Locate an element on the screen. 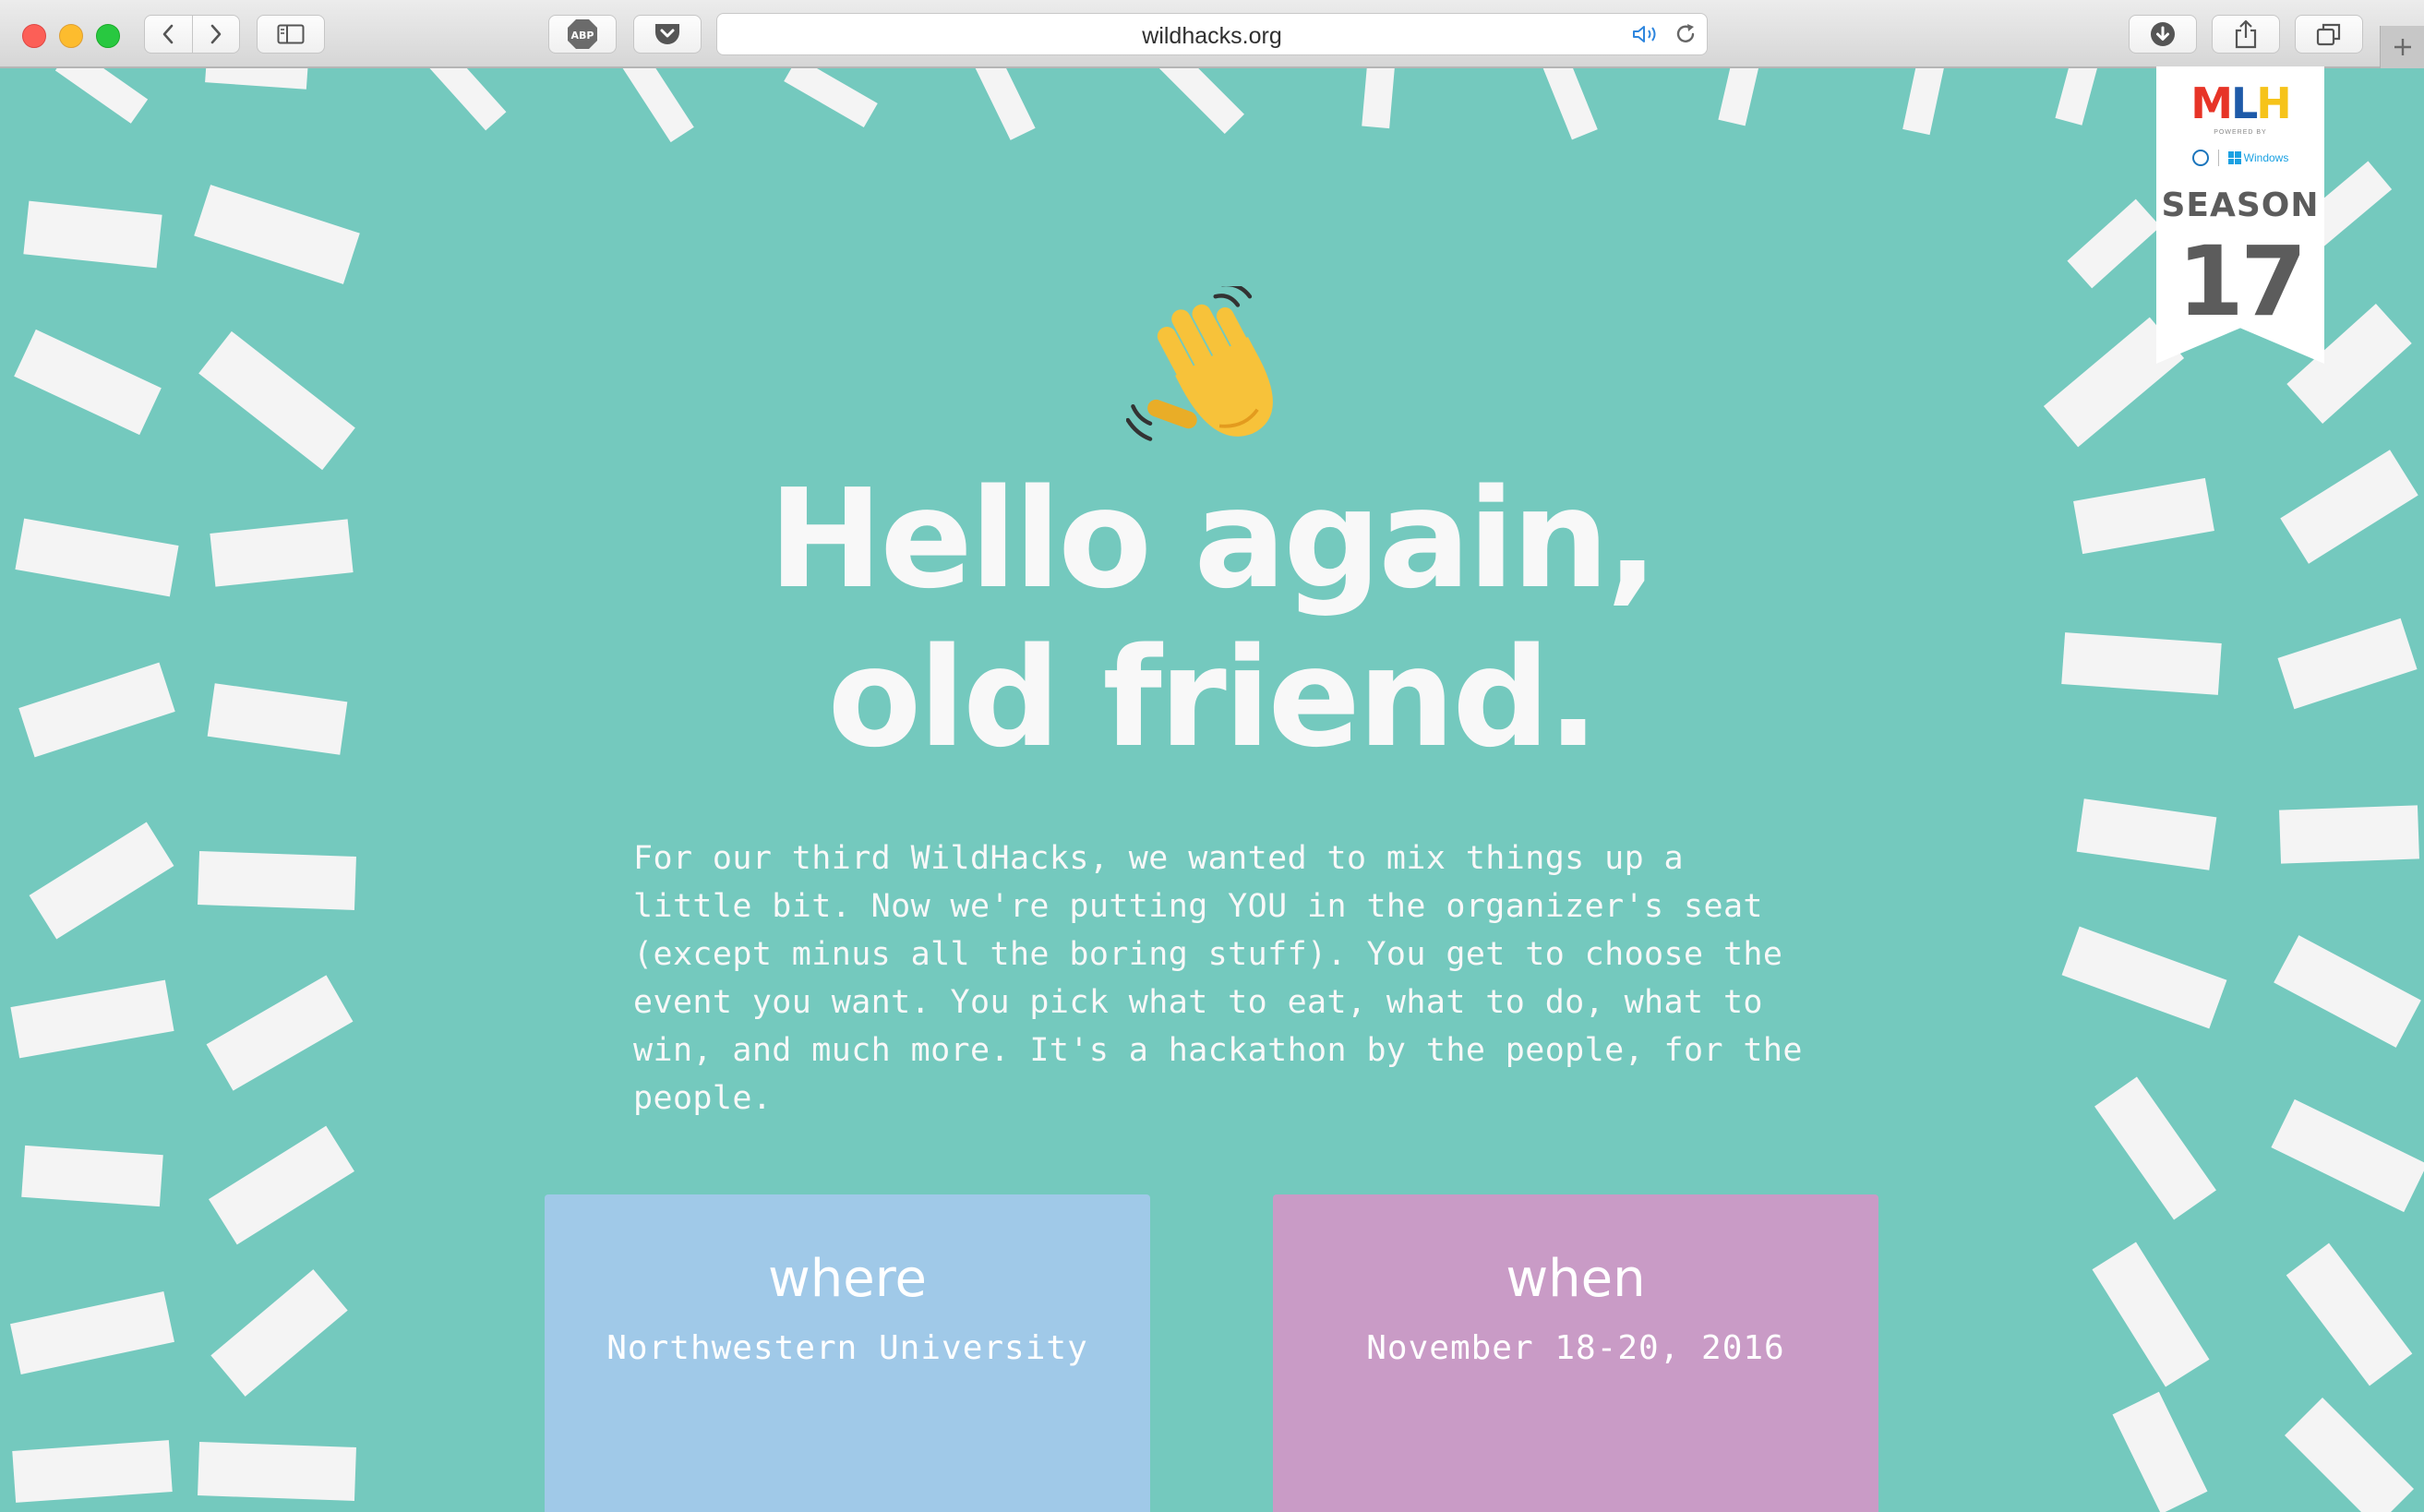 The height and width of the screenshot is (1512, 2424). share-button is located at coordinates (2246, 34).